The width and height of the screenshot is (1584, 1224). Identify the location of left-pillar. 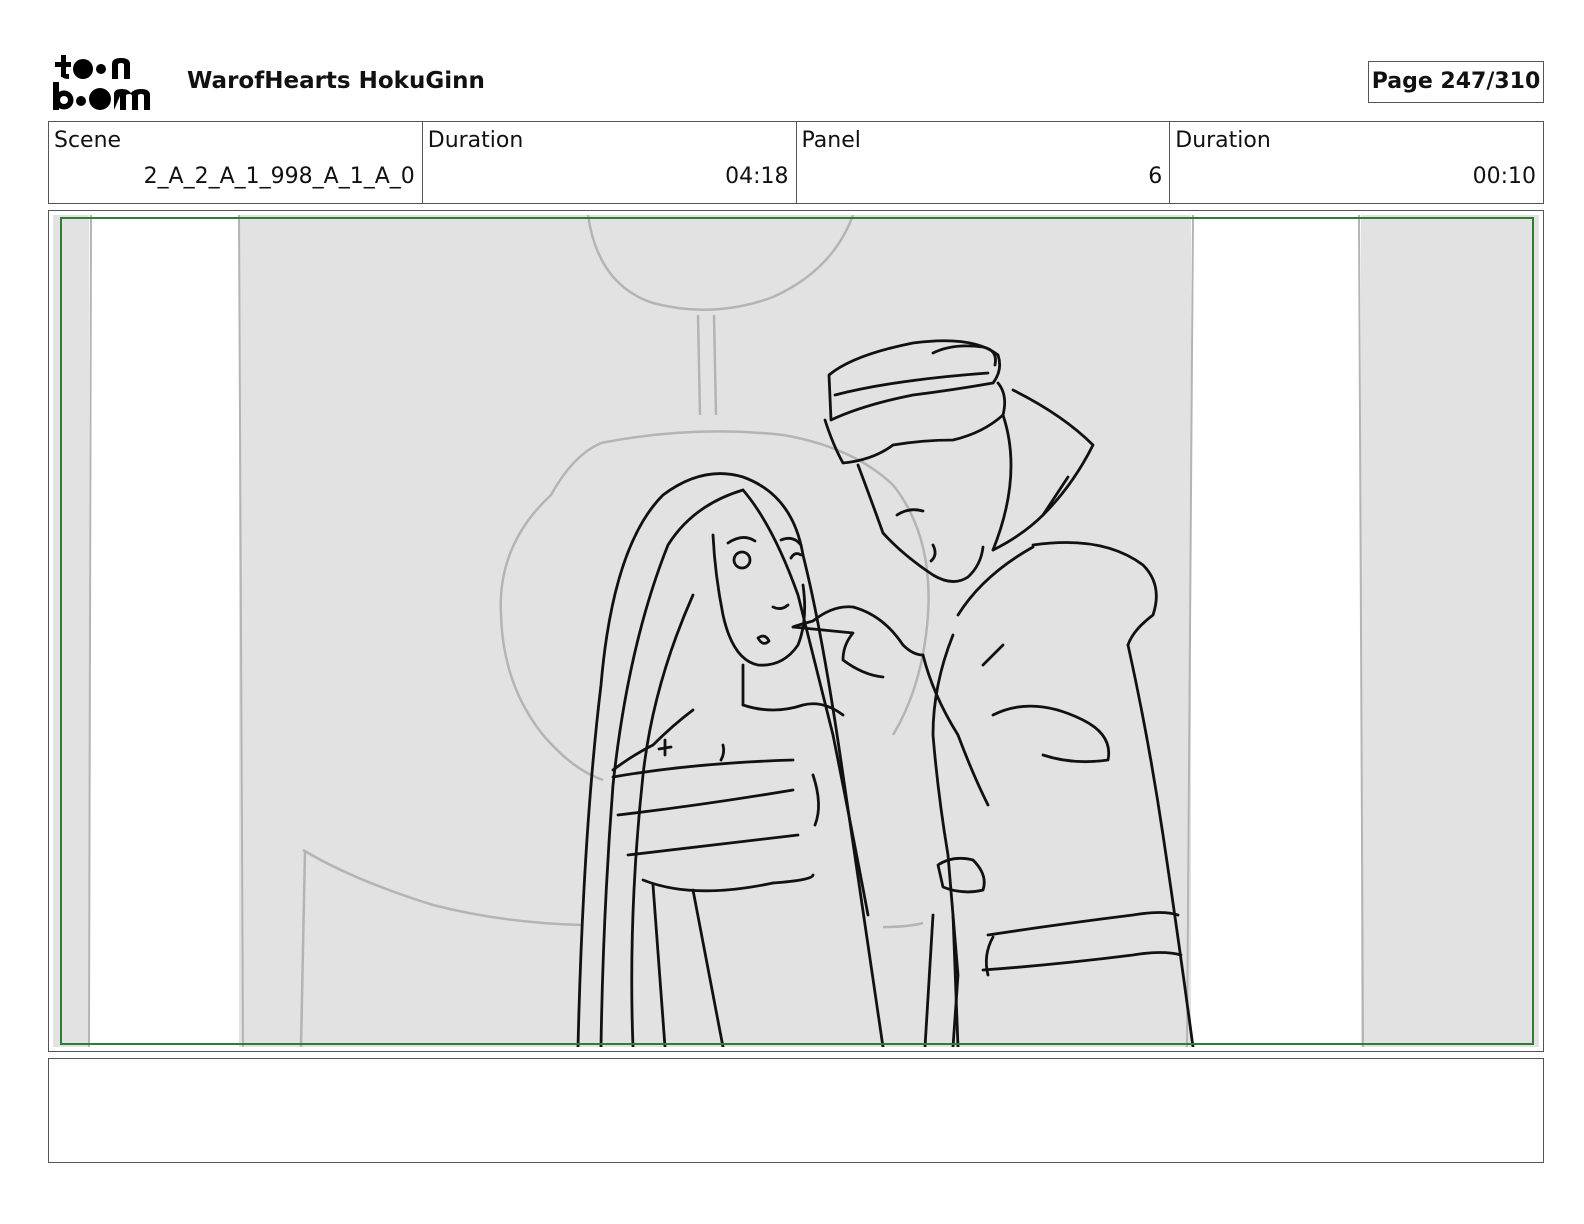
(164, 631).